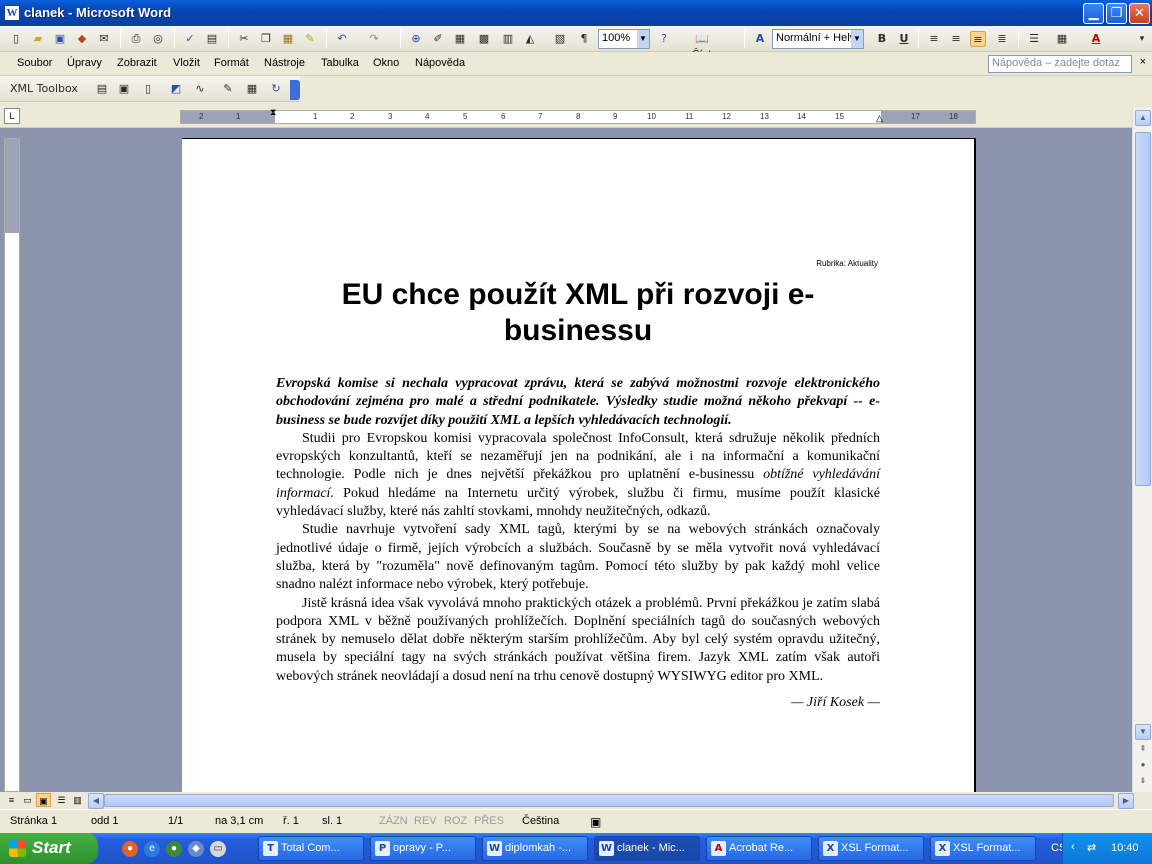 This screenshot has width=1152, height=864. I want to click on cut-icon: ✂, so click(244, 39).